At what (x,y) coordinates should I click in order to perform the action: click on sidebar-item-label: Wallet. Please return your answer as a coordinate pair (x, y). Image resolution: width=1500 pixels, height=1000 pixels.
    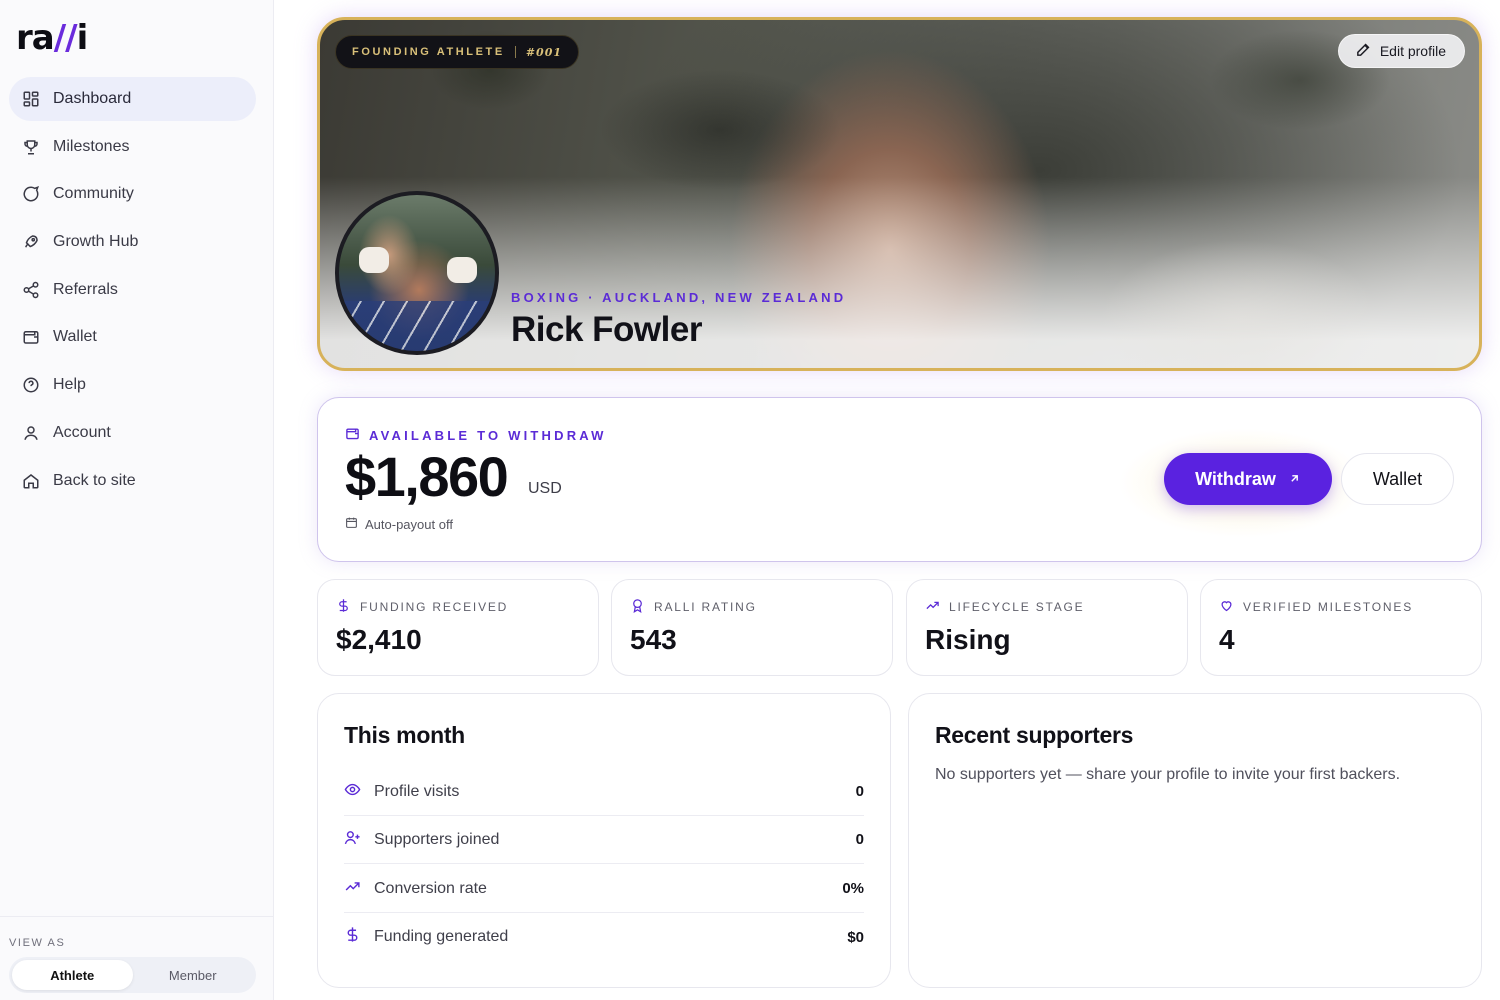
    Looking at the image, I should click on (75, 337).